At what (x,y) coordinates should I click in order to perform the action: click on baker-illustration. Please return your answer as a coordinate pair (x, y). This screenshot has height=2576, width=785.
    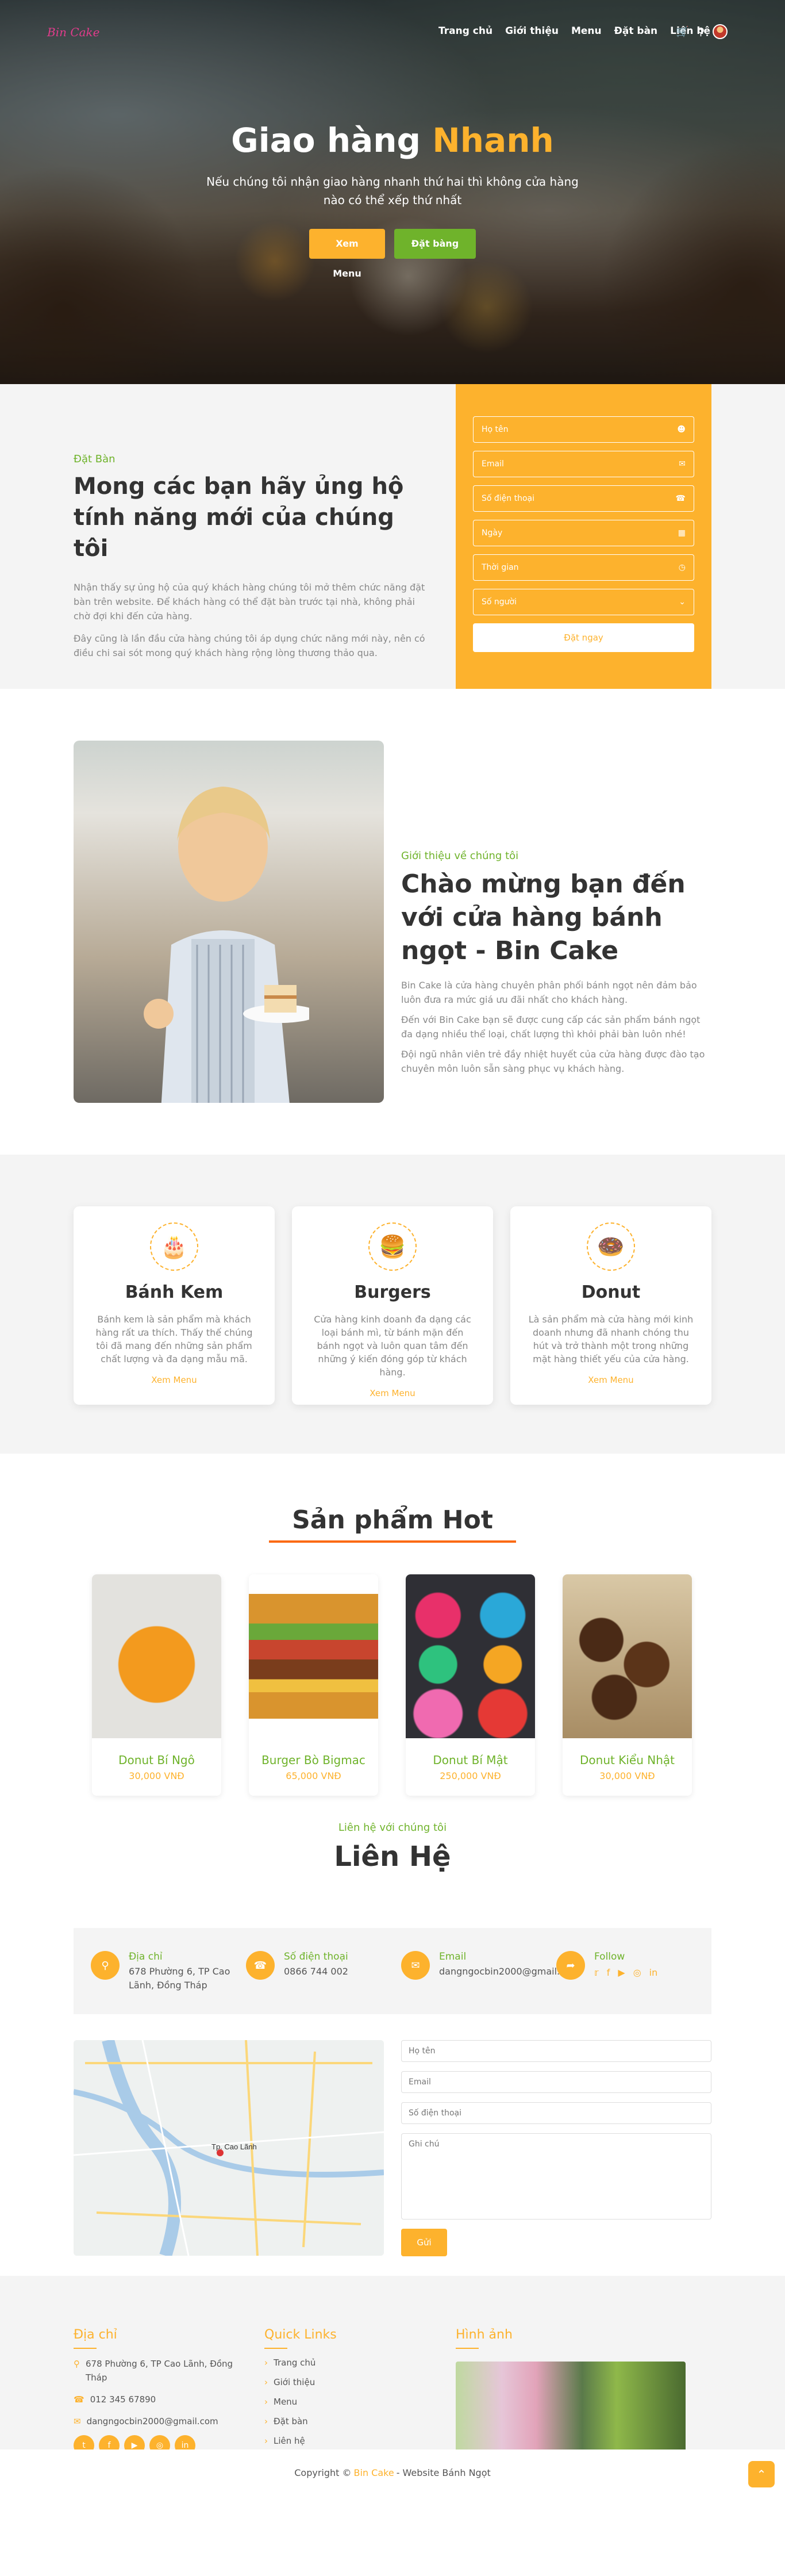
    Looking at the image, I should click on (226, 945).